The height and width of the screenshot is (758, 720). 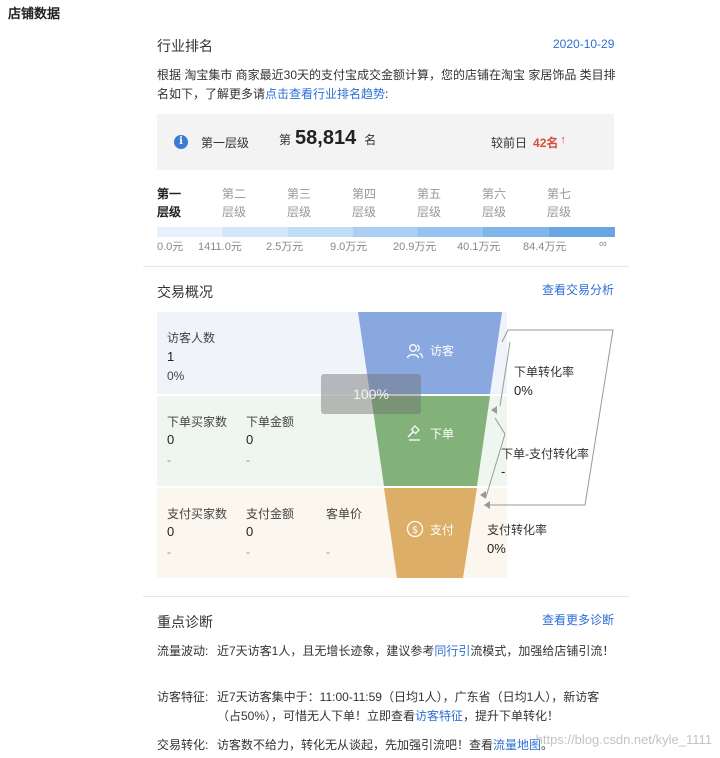 What do you see at coordinates (487, 505) in the screenshot?
I see `connector-arrow-pay` at bounding box center [487, 505].